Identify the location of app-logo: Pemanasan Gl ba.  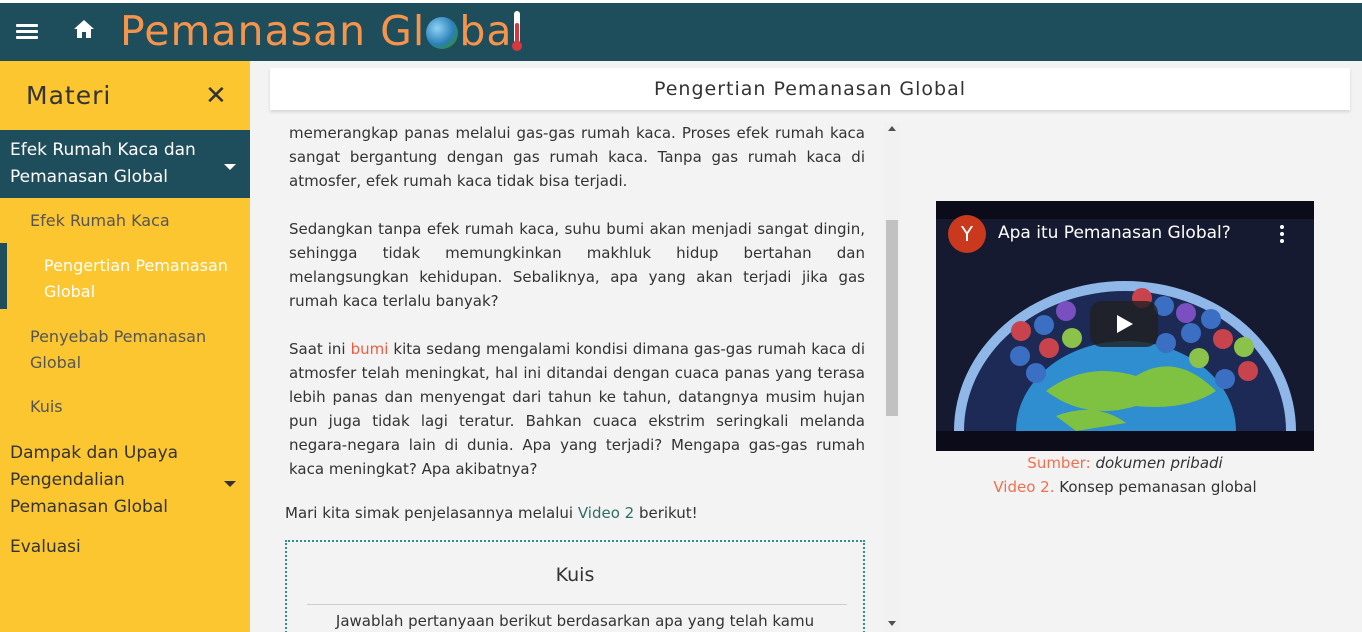
(321, 31).